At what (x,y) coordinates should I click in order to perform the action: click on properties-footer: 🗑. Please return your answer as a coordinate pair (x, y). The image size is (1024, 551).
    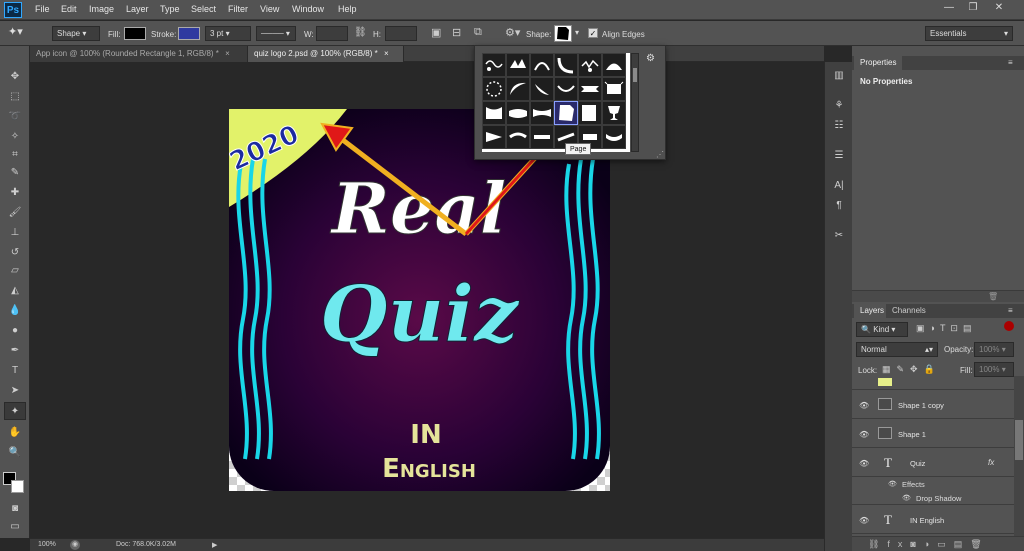
    Looking at the image, I should click on (938, 296).